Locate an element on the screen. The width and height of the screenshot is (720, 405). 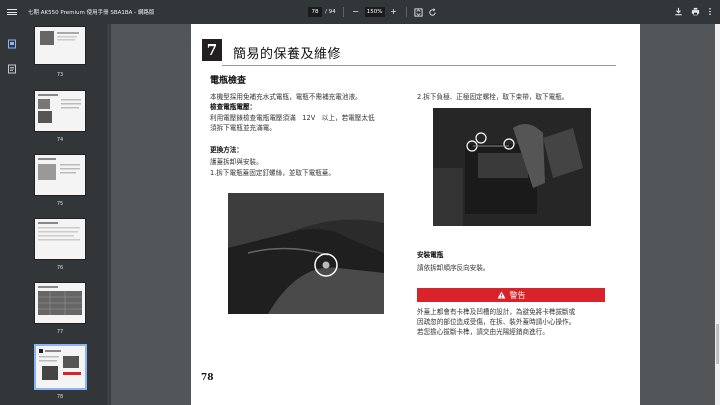
warning-text: 因疏忽的部位造成受傷，在拆、裝外蓋時請小心操作。 is located at coordinates (496, 322).